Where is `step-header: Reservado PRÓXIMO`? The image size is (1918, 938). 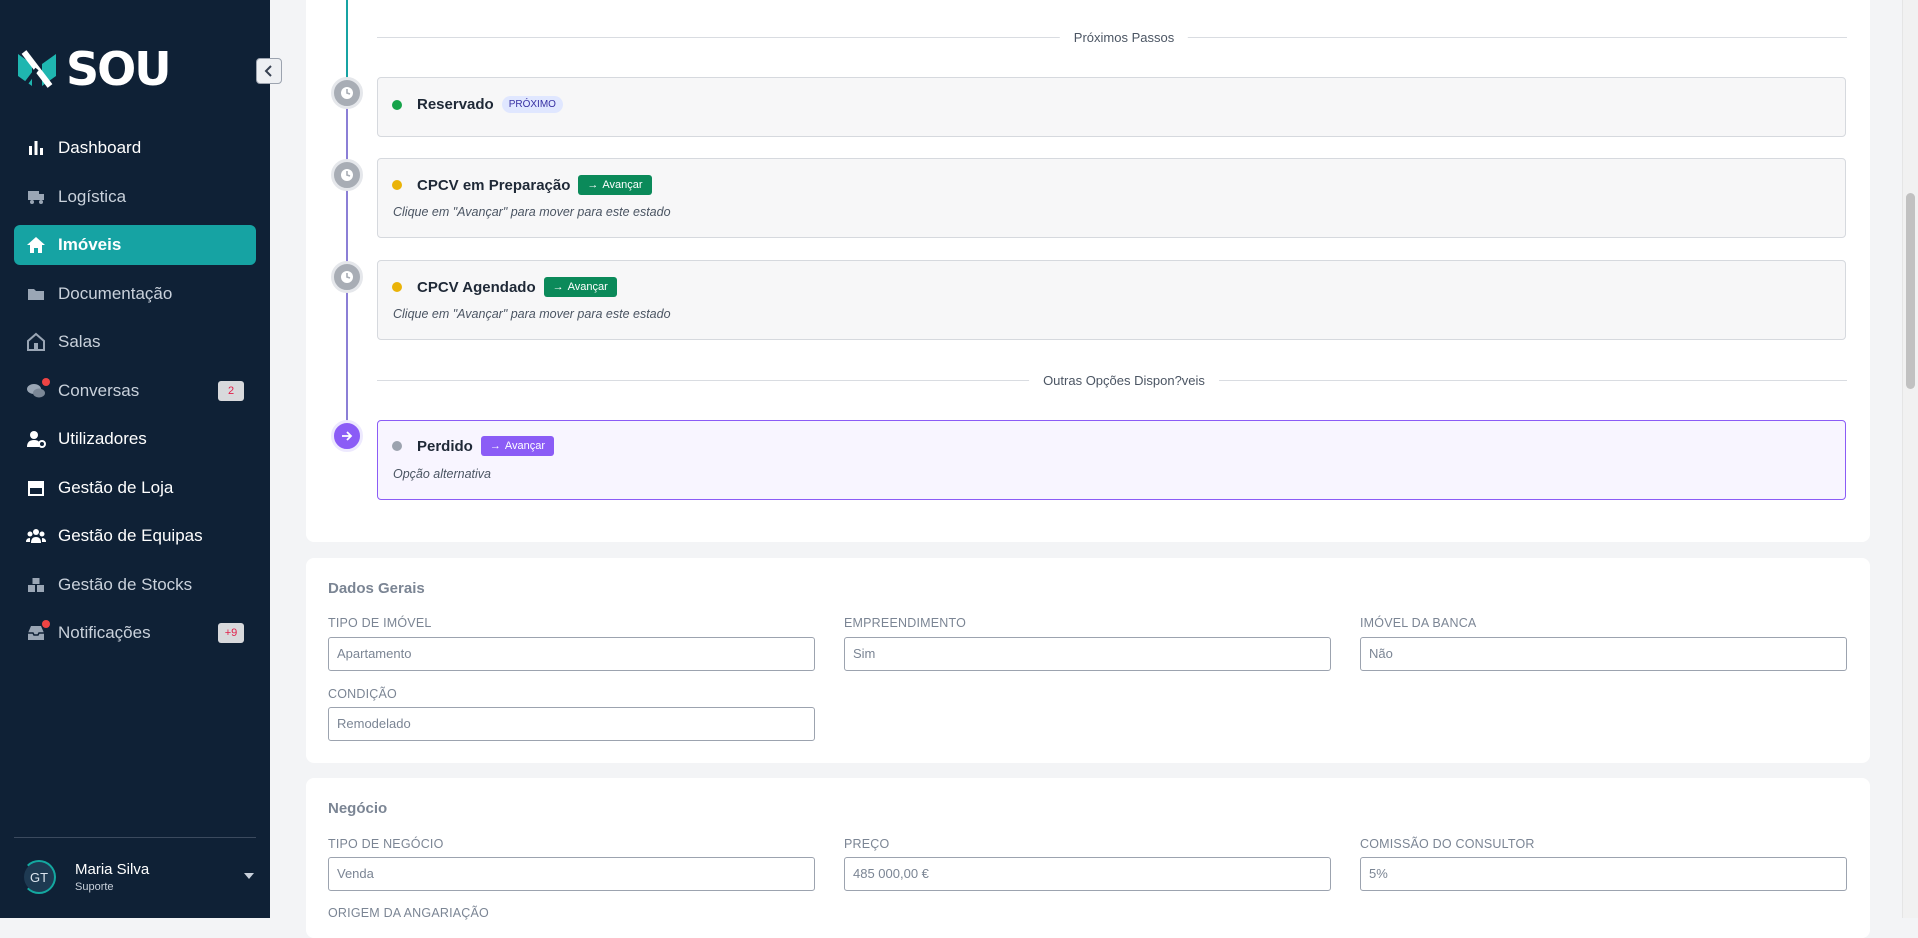
step-header: Reservado PRÓXIMO is located at coordinates (477, 104).